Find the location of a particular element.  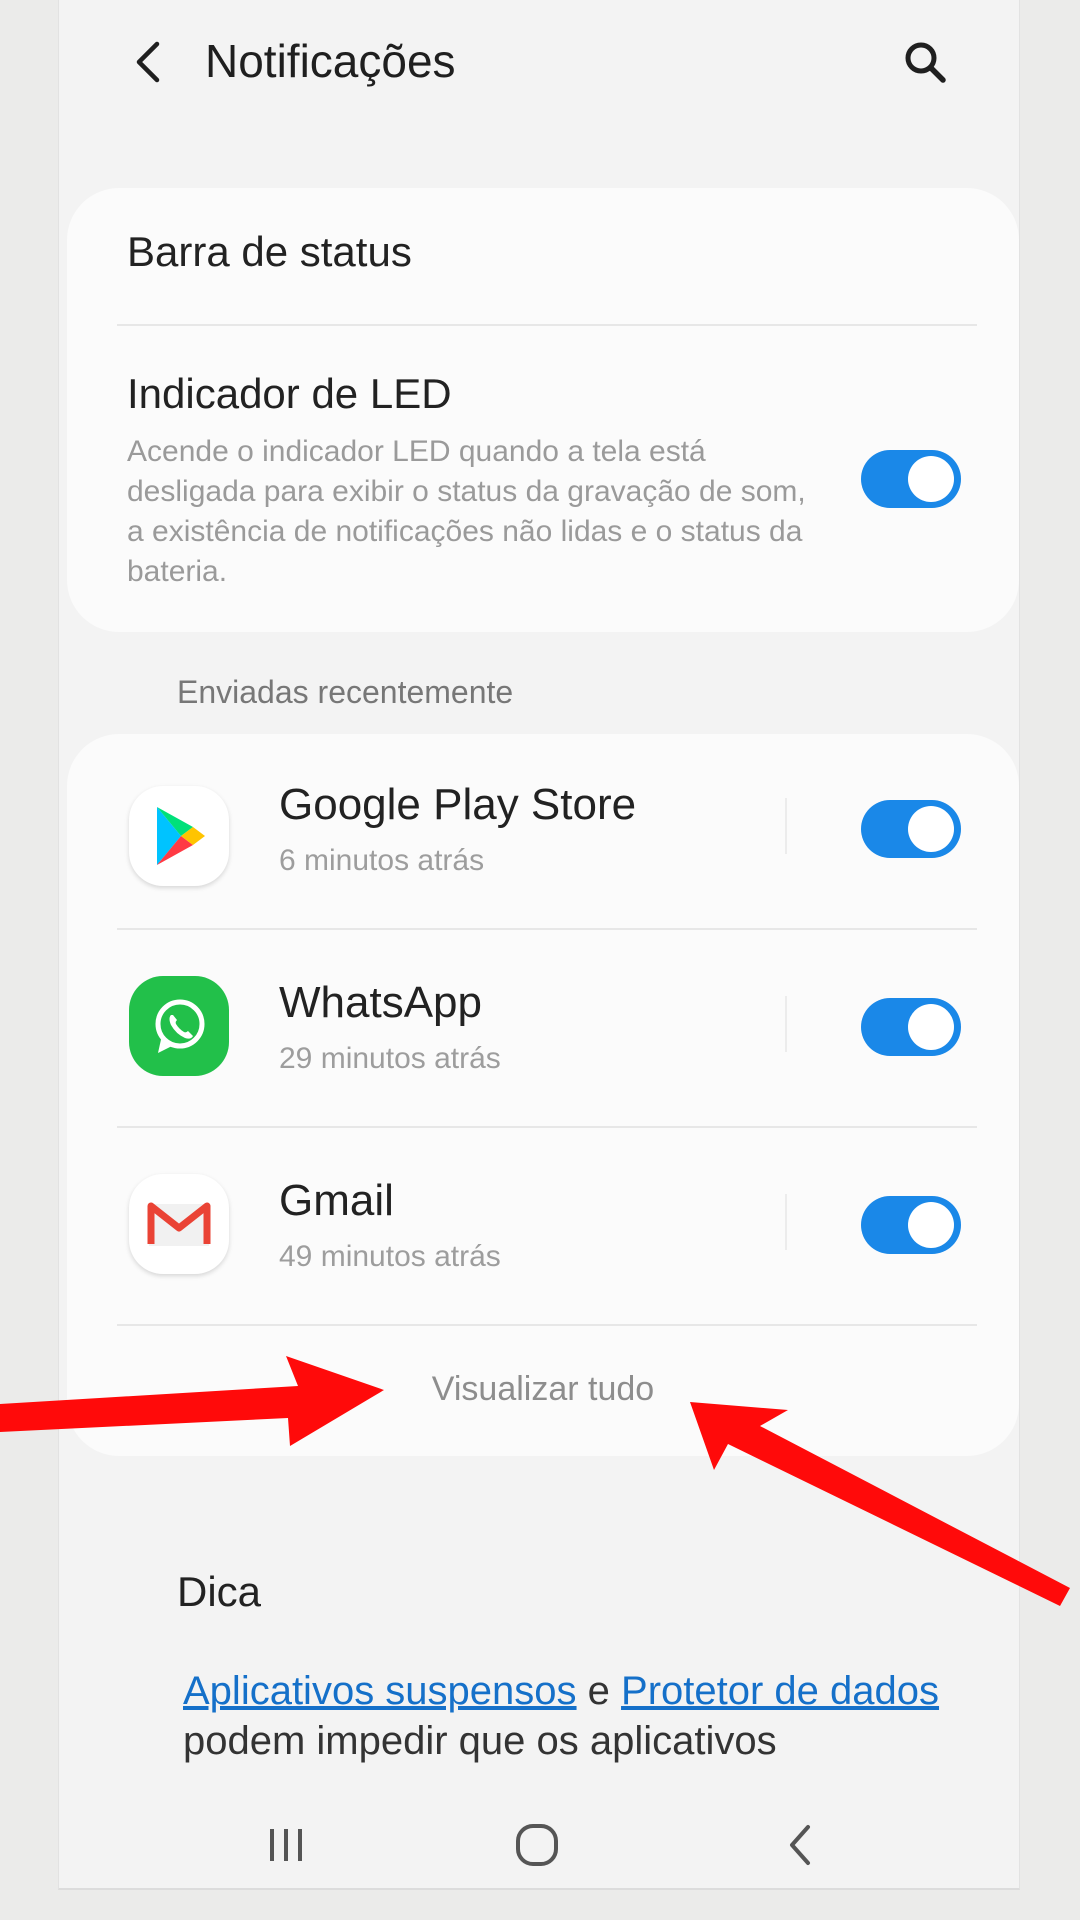

app-name: Gmail is located at coordinates (336, 1201).